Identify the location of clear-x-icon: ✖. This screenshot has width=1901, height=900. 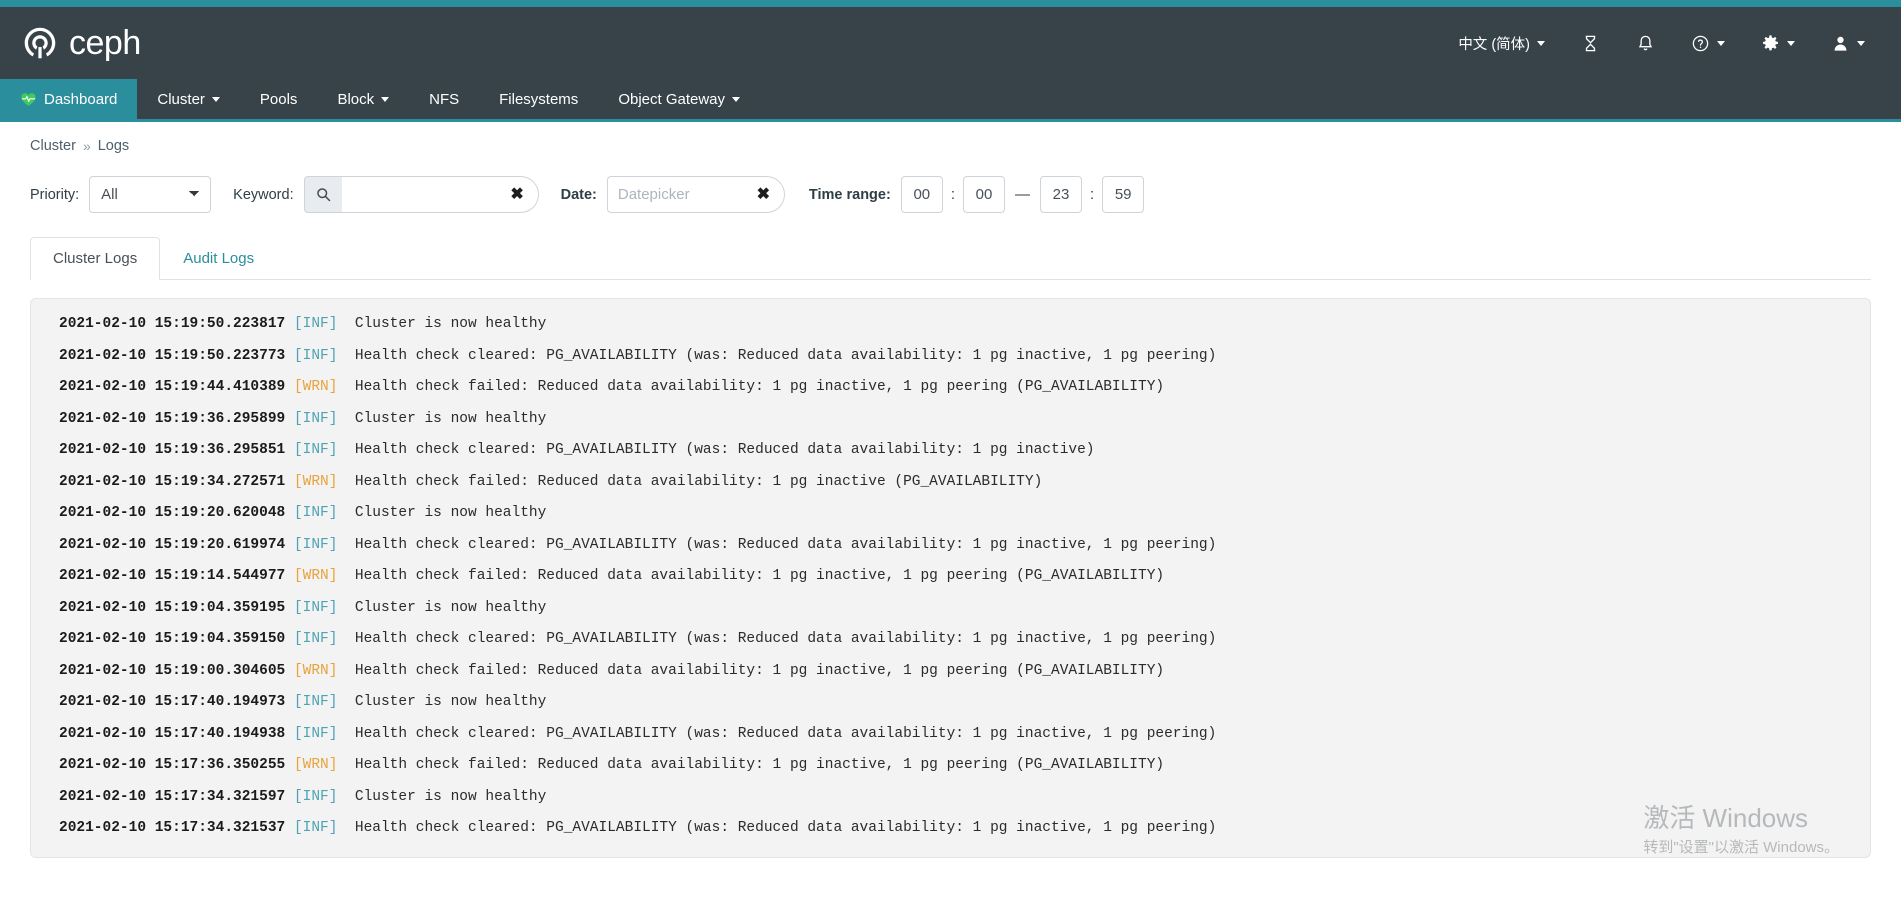
(763, 194).